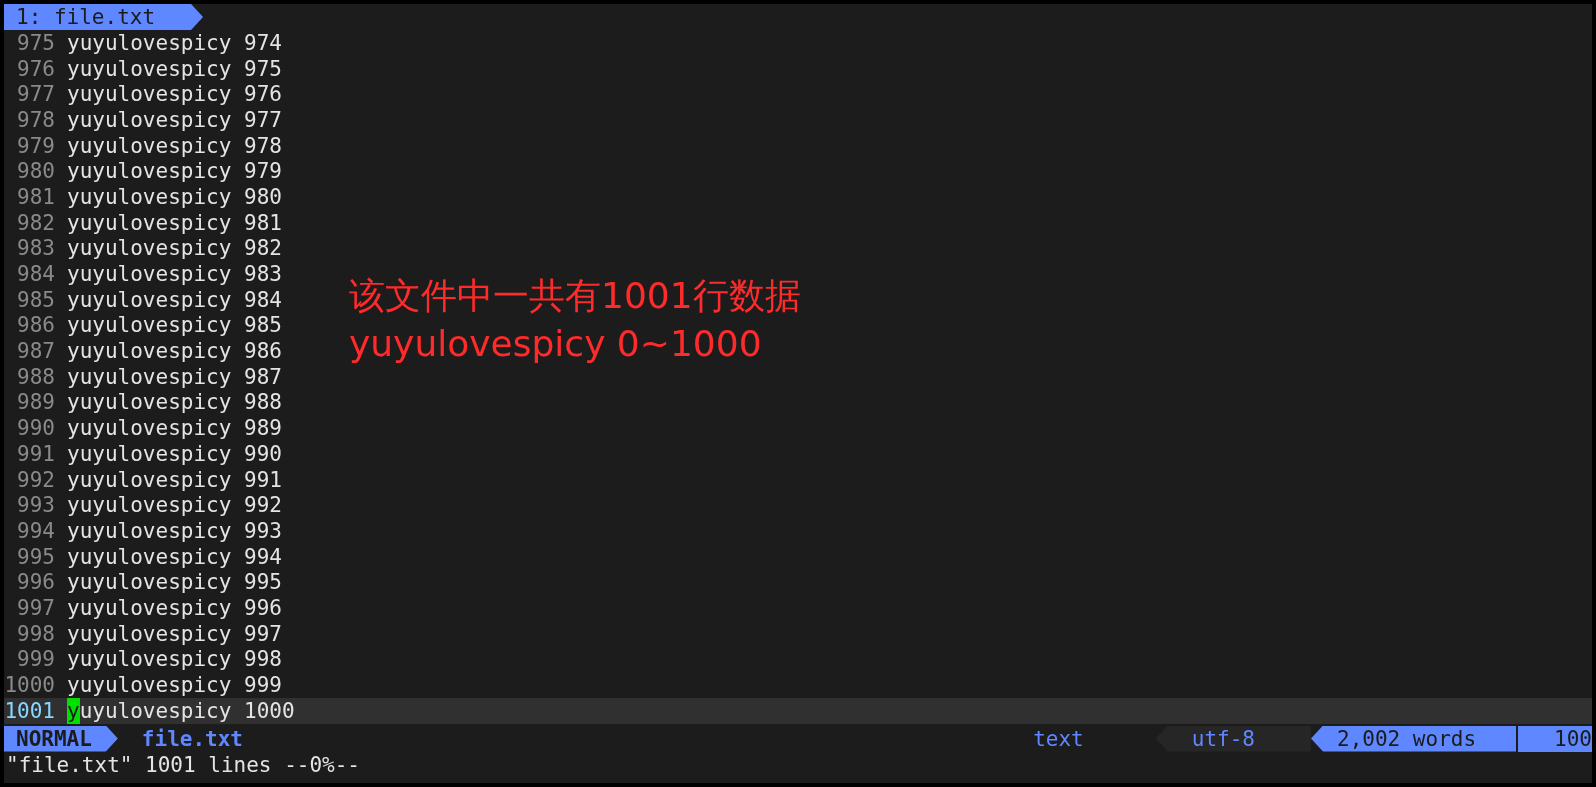  What do you see at coordinates (174, 453) in the screenshot?
I see `line-text: yuyulovespicy 990` at bounding box center [174, 453].